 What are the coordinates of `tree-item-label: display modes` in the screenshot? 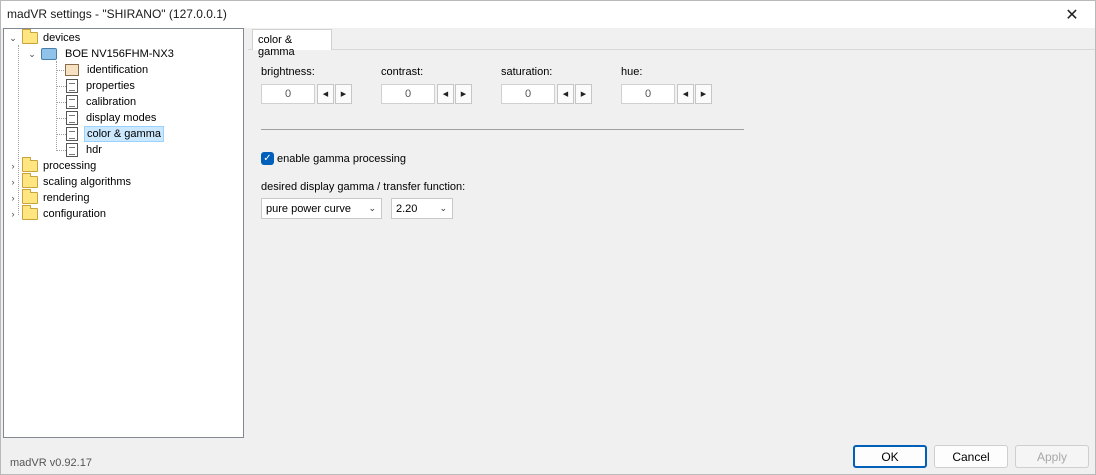 It's located at (121, 118).